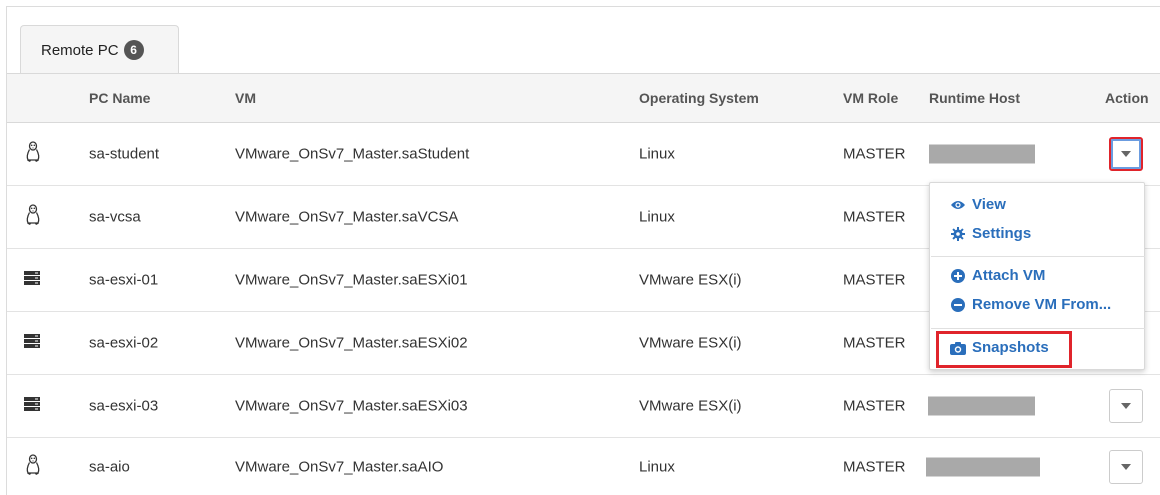 This screenshot has width=1160, height=495. What do you see at coordinates (958, 234) in the screenshot?
I see `gear-icon` at bounding box center [958, 234].